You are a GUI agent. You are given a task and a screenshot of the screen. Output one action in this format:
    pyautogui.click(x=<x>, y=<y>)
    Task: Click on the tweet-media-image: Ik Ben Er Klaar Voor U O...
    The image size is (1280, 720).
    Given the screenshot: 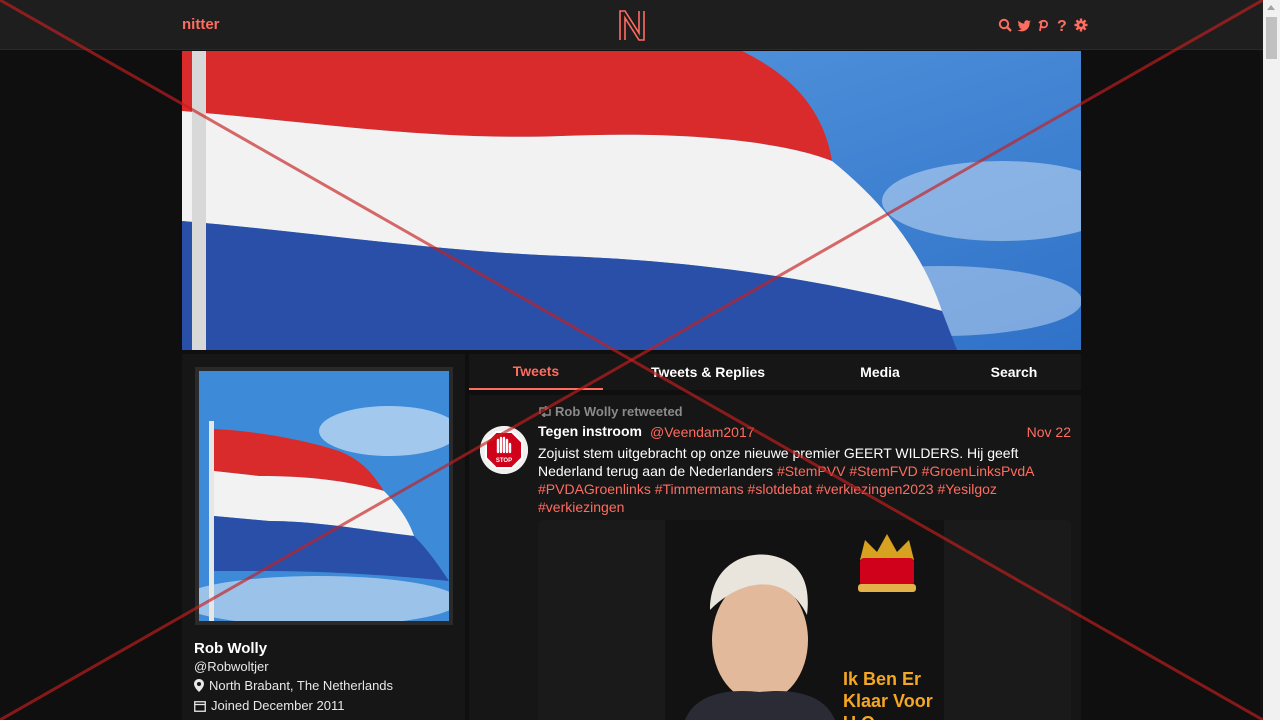 What is the action you would take?
    pyautogui.click(x=804, y=620)
    